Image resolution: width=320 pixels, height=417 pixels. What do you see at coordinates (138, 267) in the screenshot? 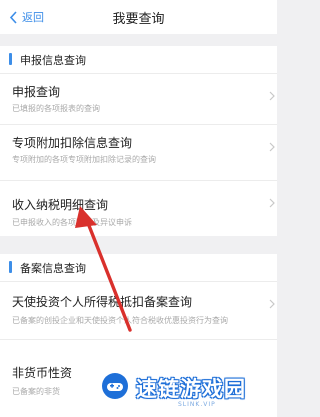
I see `section-header-filing: 备案信息查询` at bounding box center [138, 267].